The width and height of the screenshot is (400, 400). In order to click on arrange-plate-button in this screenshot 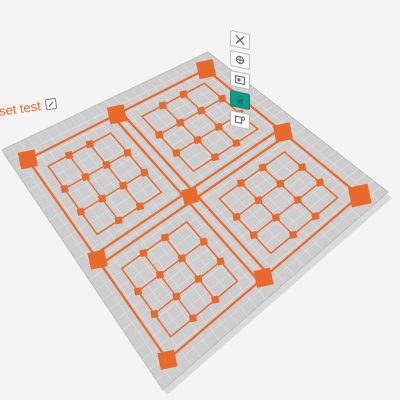, I will do `click(240, 80)`.